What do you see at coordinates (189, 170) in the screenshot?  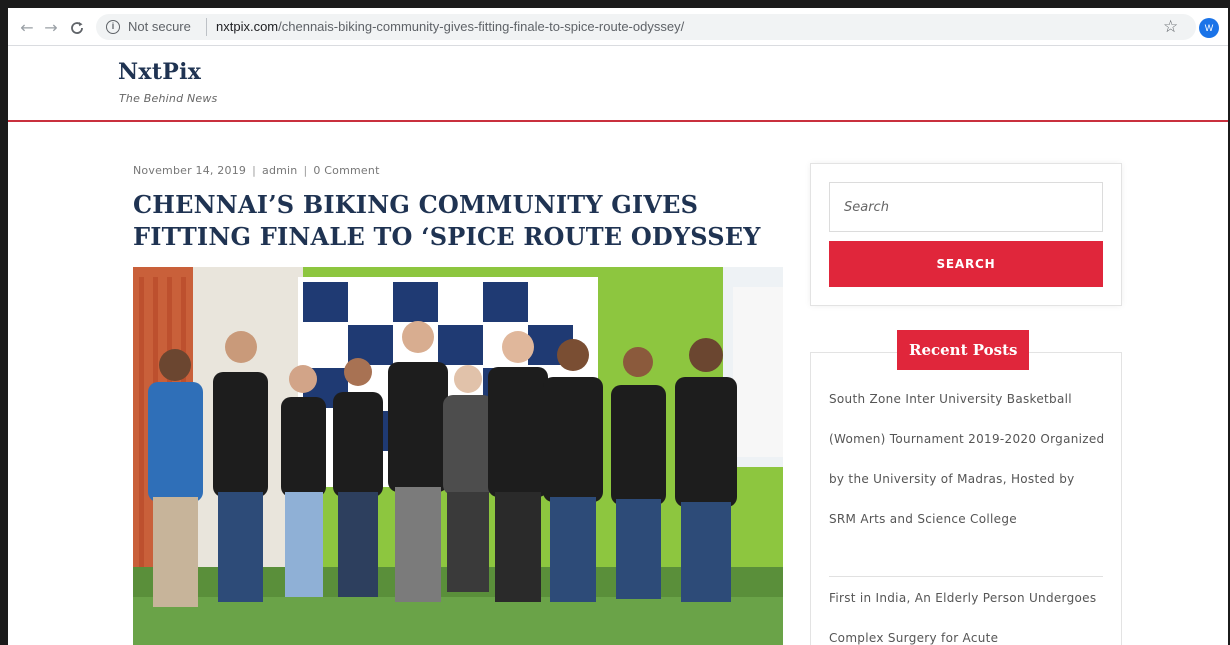 I see `post-date: November 14, 2019` at bounding box center [189, 170].